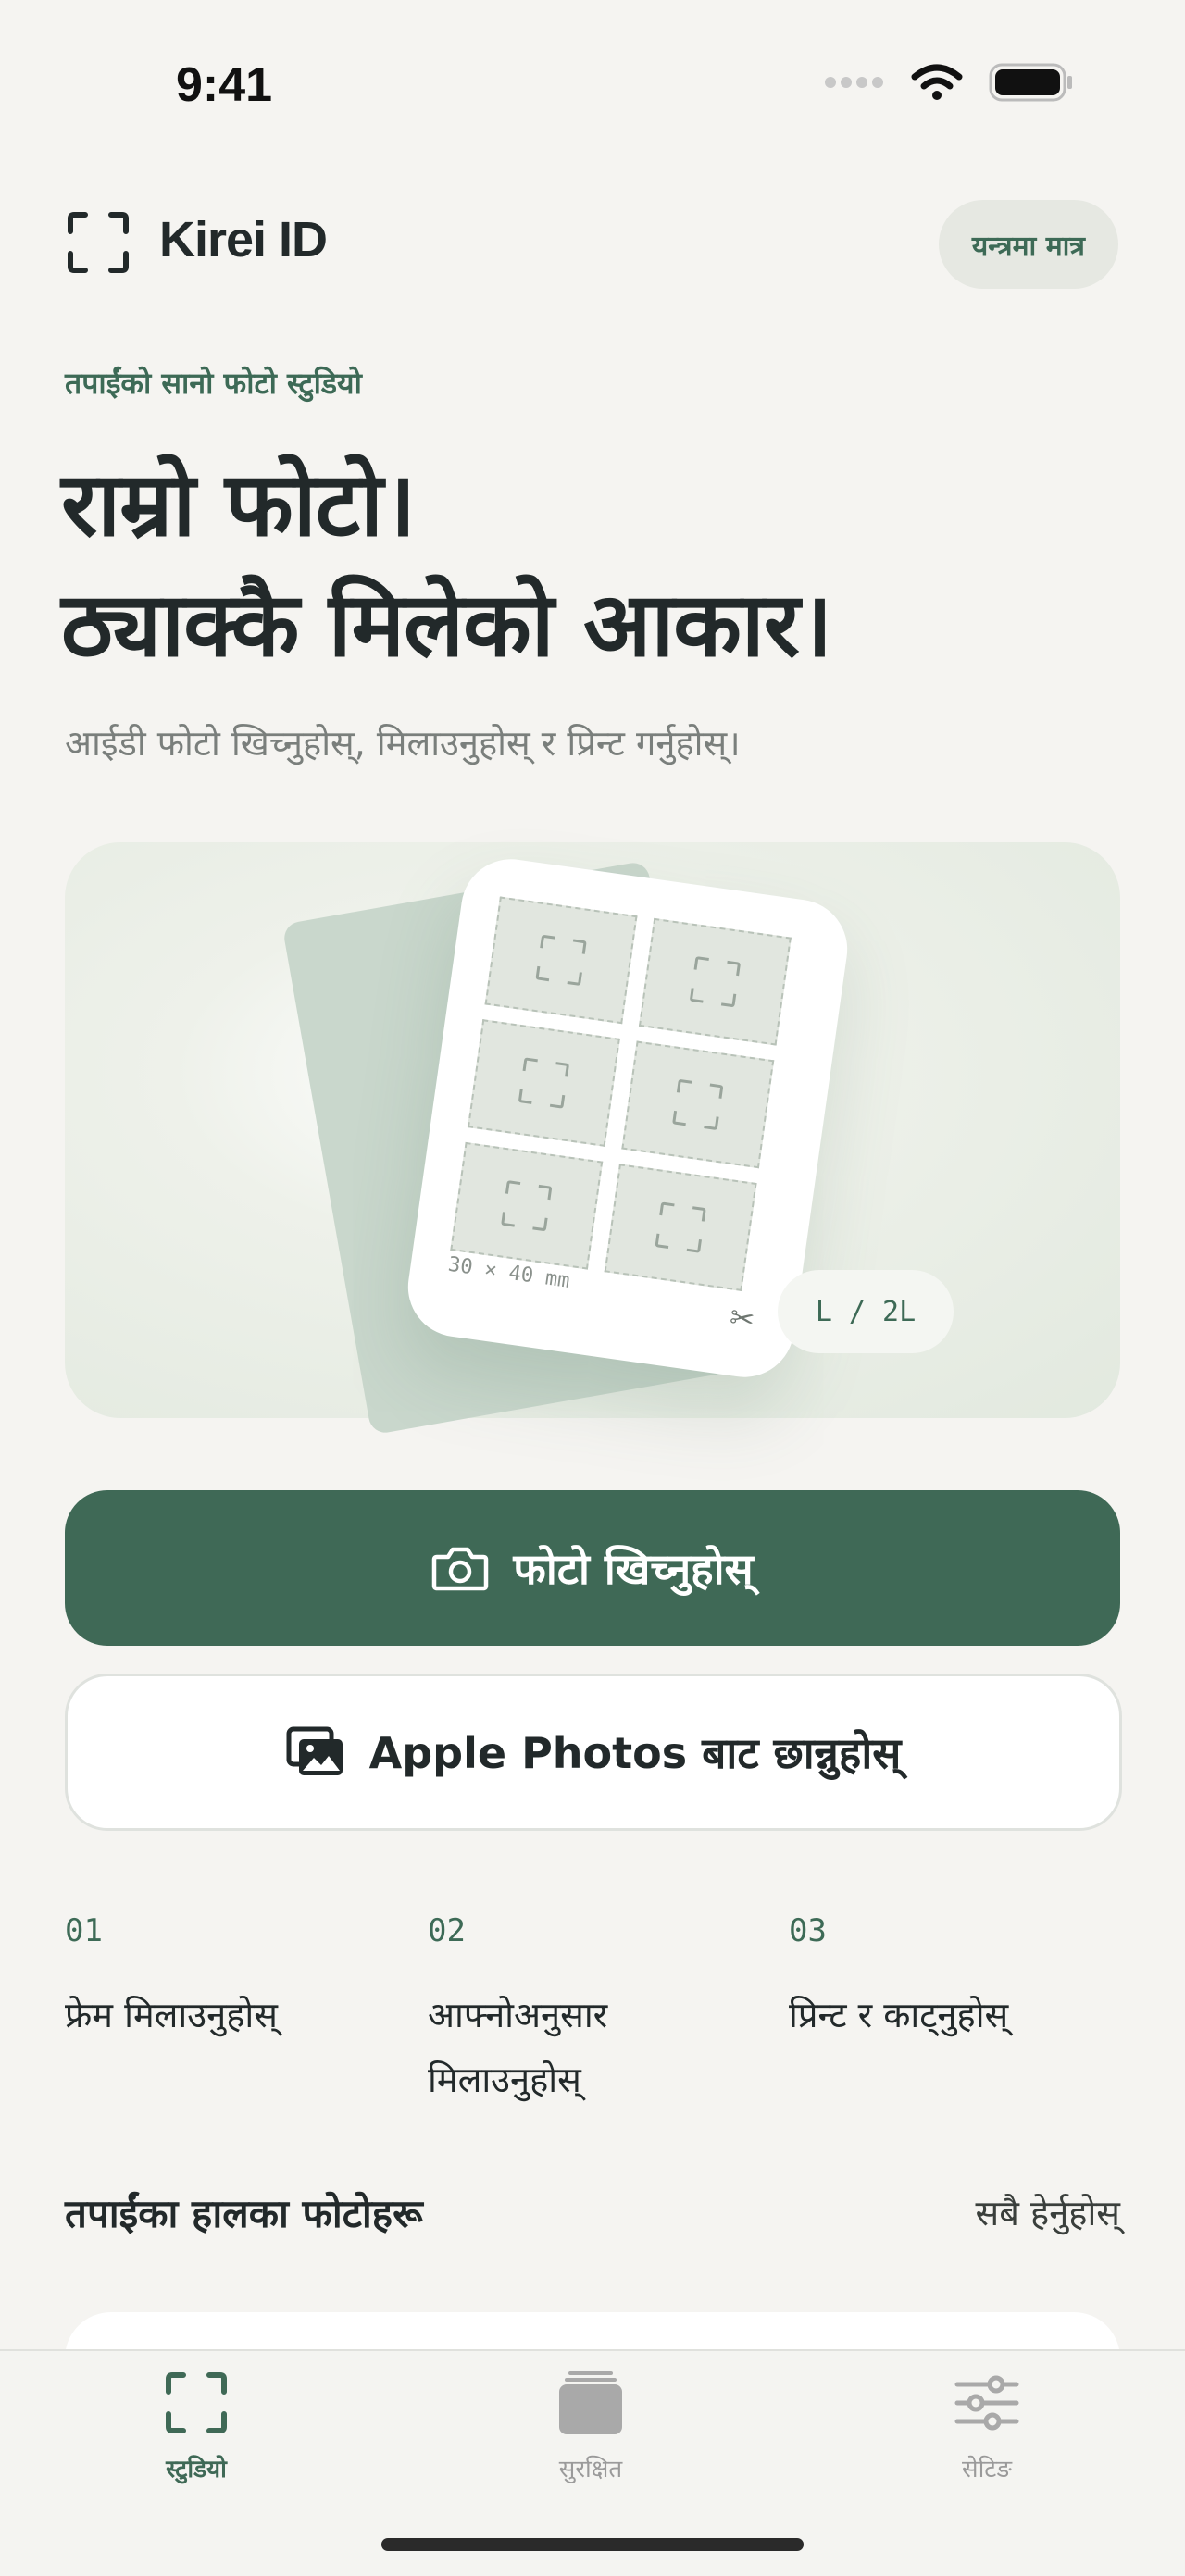 This screenshot has width=1185, height=2576. Describe the element at coordinates (590, 2469) in the screenshot. I see `tab-label: सुरक्षित` at that location.